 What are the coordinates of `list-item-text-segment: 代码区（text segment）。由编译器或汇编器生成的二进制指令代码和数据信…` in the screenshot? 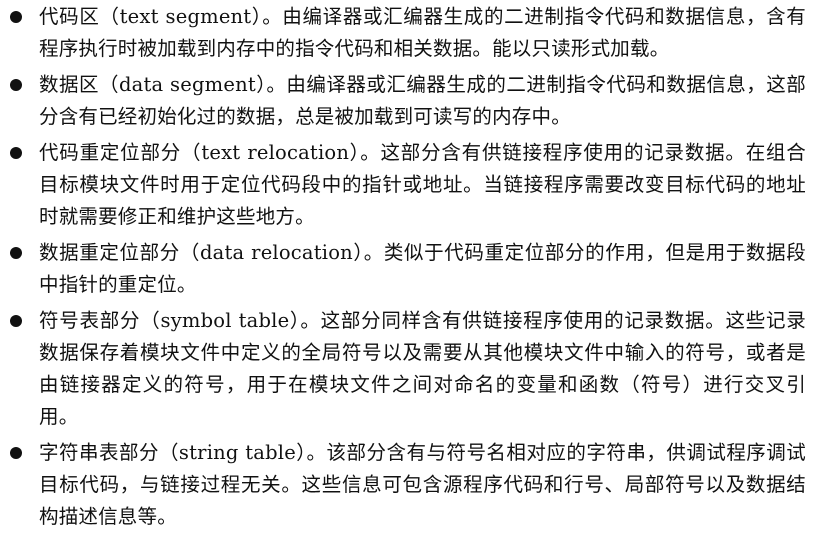 It's located at (407, 33).